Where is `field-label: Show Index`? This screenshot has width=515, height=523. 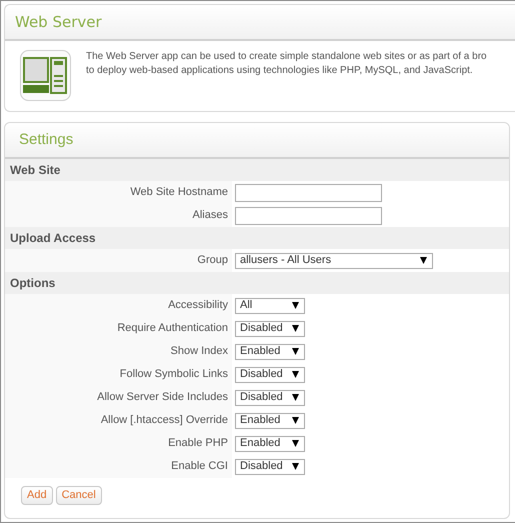
field-label: Show Index is located at coordinates (199, 352).